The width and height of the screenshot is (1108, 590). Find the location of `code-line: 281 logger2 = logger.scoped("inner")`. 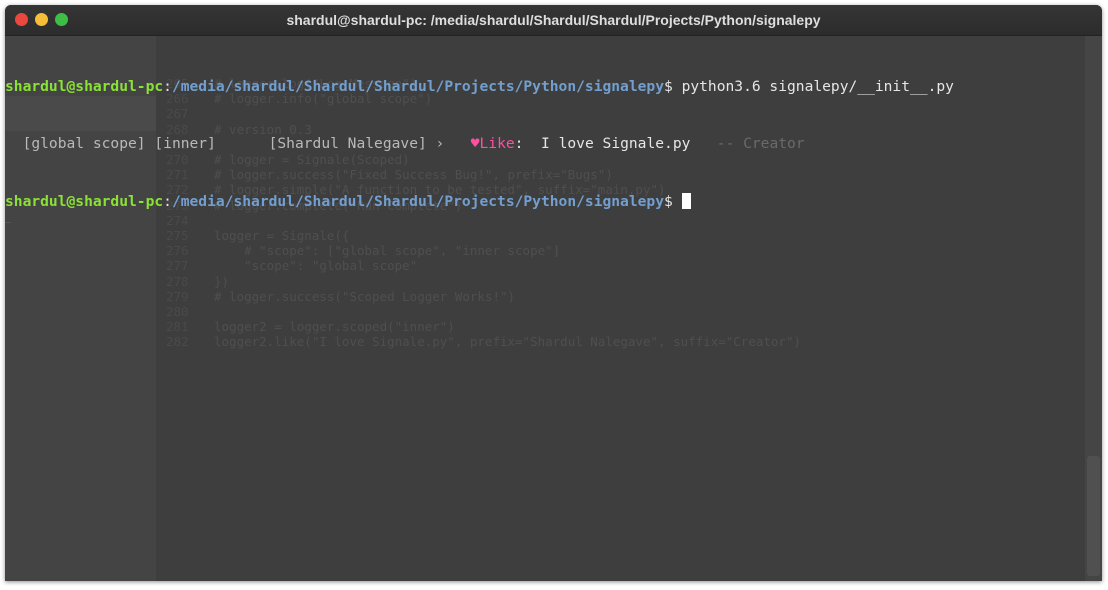

code-line: 281 logger2 = logger.scoped("inner") is located at coordinates (483, 326).